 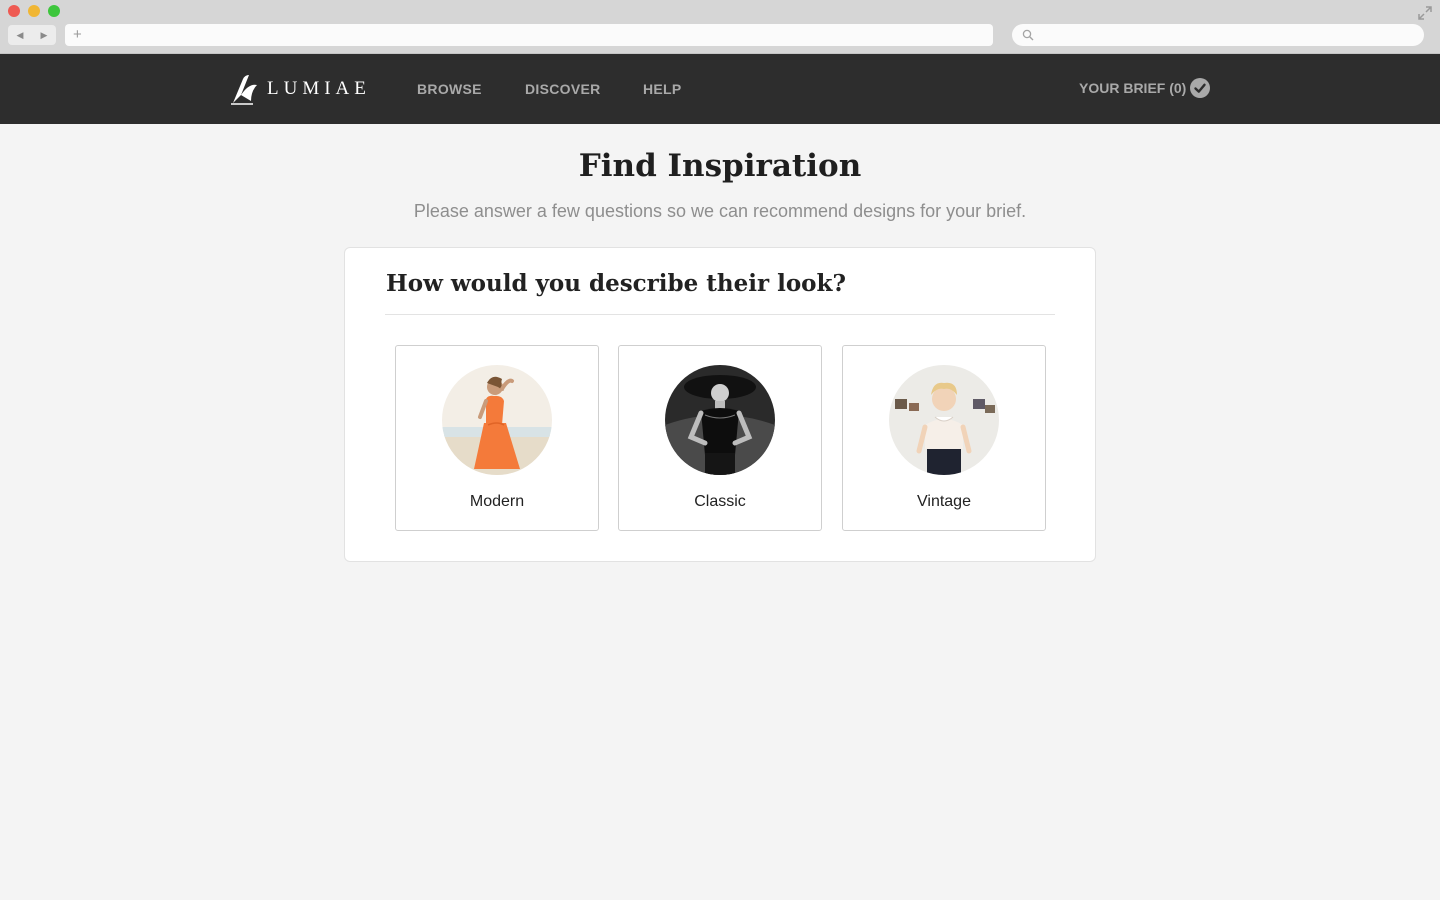 I want to click on history-buttons: ◀ ▶, so click(x=32, y=35).